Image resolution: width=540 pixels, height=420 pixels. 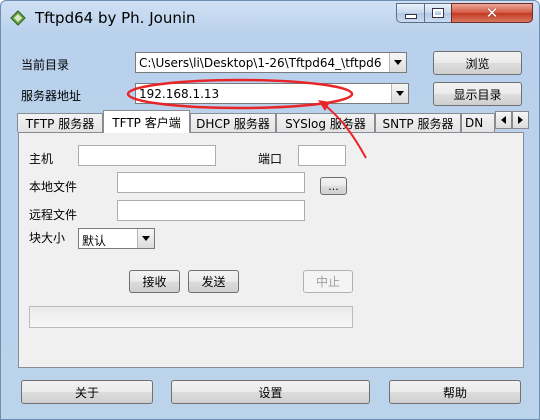 What do you see at coordinates (233, 122) in the screenshot?
I see `tab-dhcp-server: DHCP 服务器` at bounding box center [233, 122].